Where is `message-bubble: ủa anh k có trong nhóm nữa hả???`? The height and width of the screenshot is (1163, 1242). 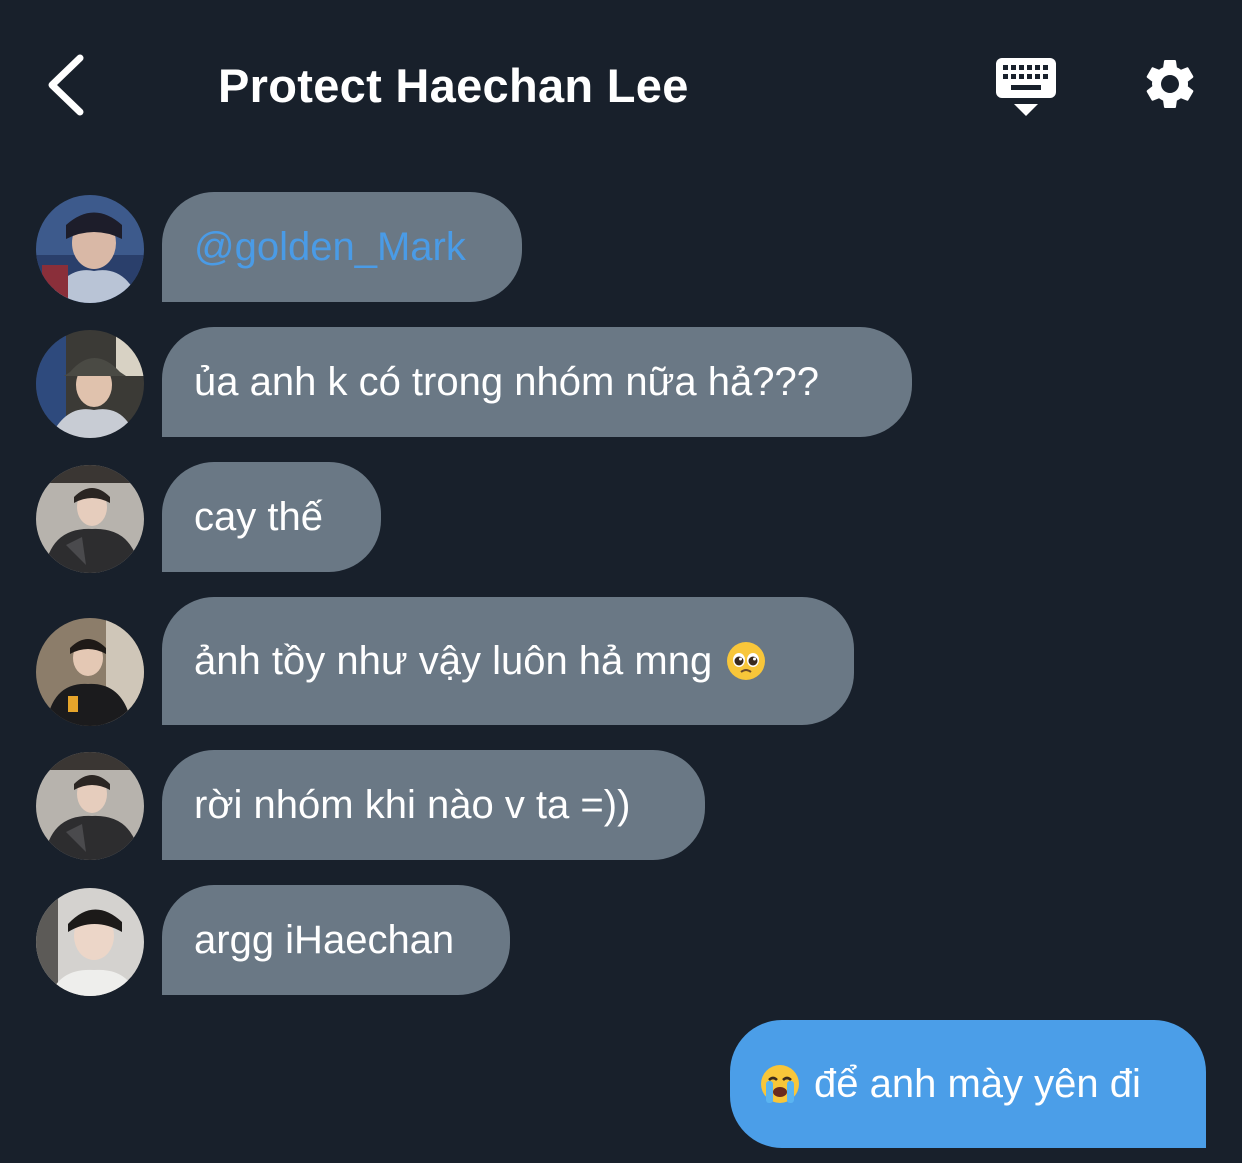 message-bubble: ủa anh k có trong nhóm nữa hả??? is located at coordinates (537, 382).